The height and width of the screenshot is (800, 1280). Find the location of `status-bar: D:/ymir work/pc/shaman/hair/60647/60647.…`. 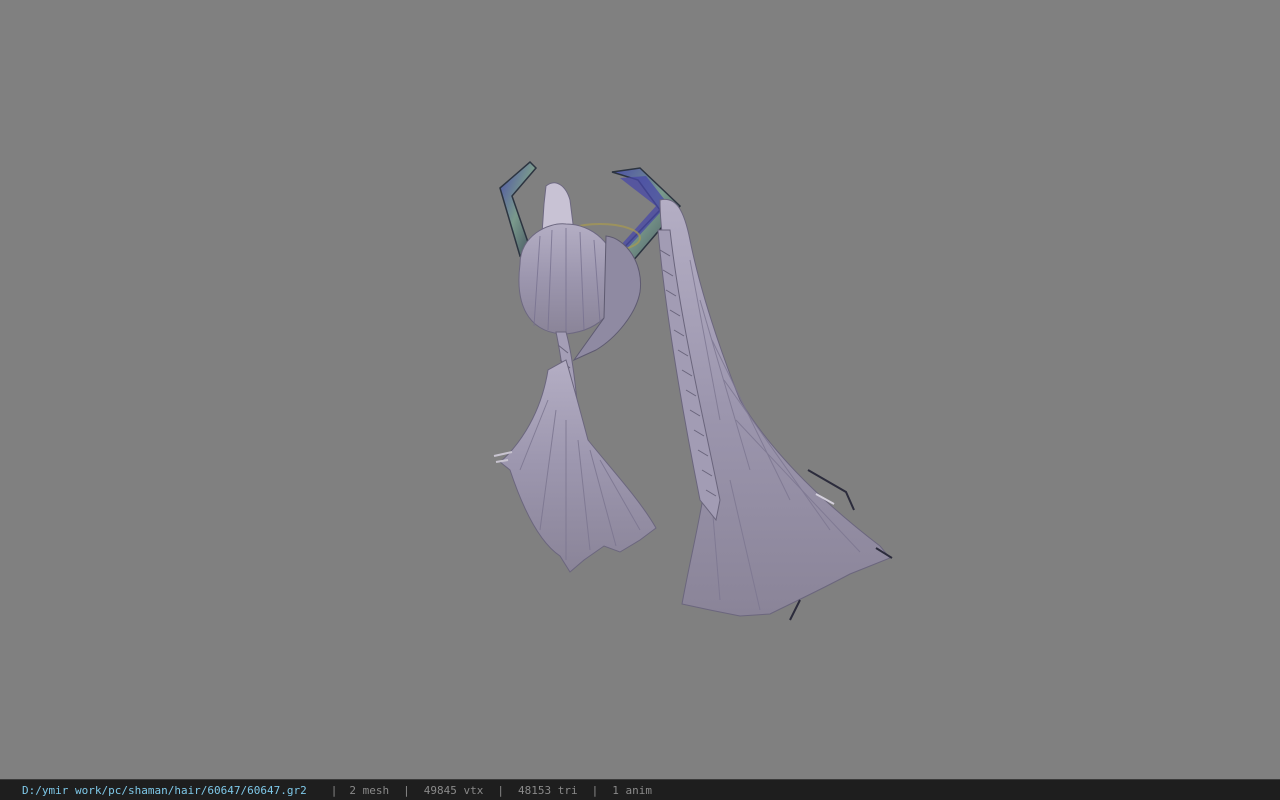

status-bar: D:/ymir work/pc/shaman/hair/60647/60647.… is located at coordinates (640, 789).